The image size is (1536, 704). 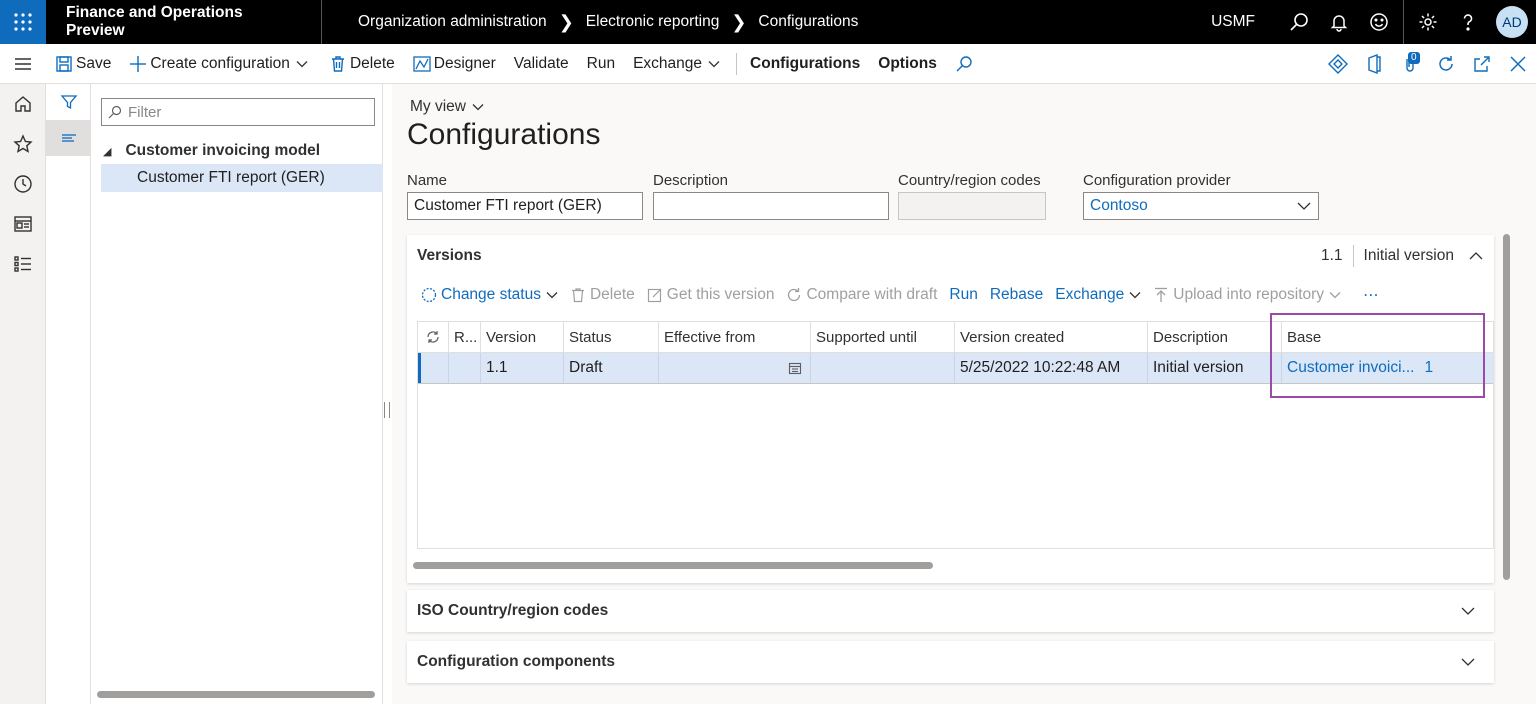 I want to click on cell-effective-from, so click(x=735, y=368).